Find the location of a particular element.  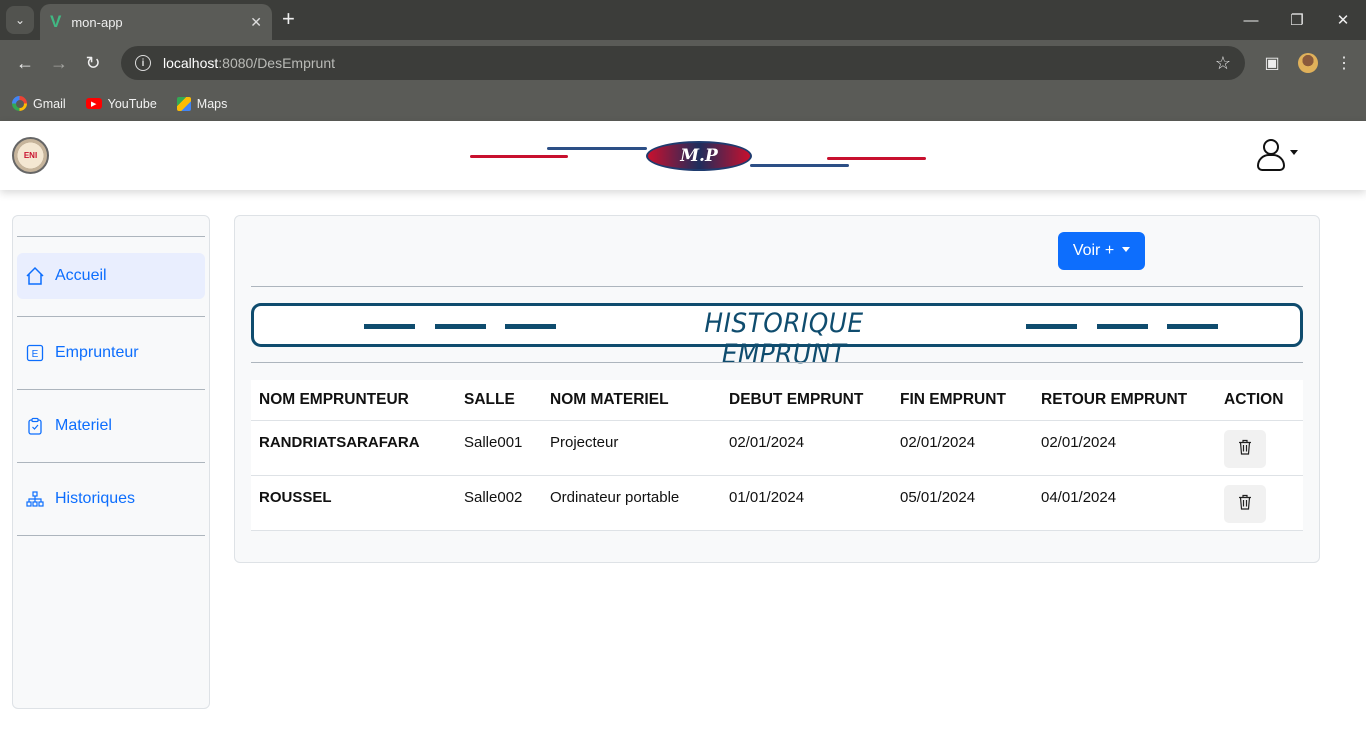

vue-icon: V is located at coordinates (56, 21).